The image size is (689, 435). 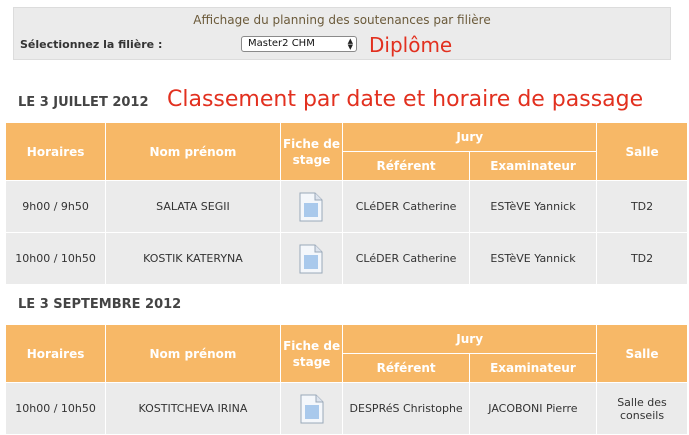 What do you see at coordinates (100, 304) in the screenshot?
I see `section-date: LE 3 SEPTEMBRE 2012` at bounding box center [100, 304].